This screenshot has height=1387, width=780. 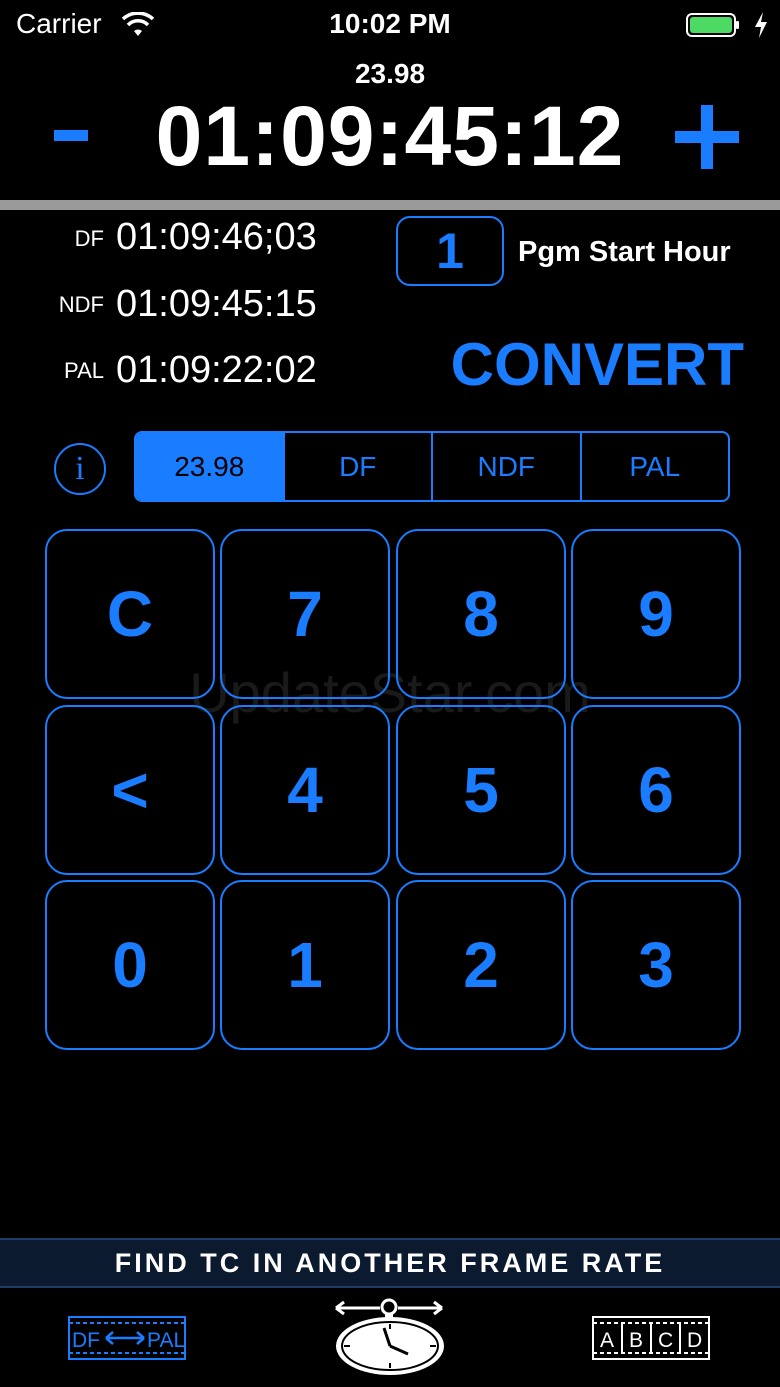 What do you see at coordinates (656, 965) in the screenshot?
I see `key-3: 3` at bounding box center [656, 965].